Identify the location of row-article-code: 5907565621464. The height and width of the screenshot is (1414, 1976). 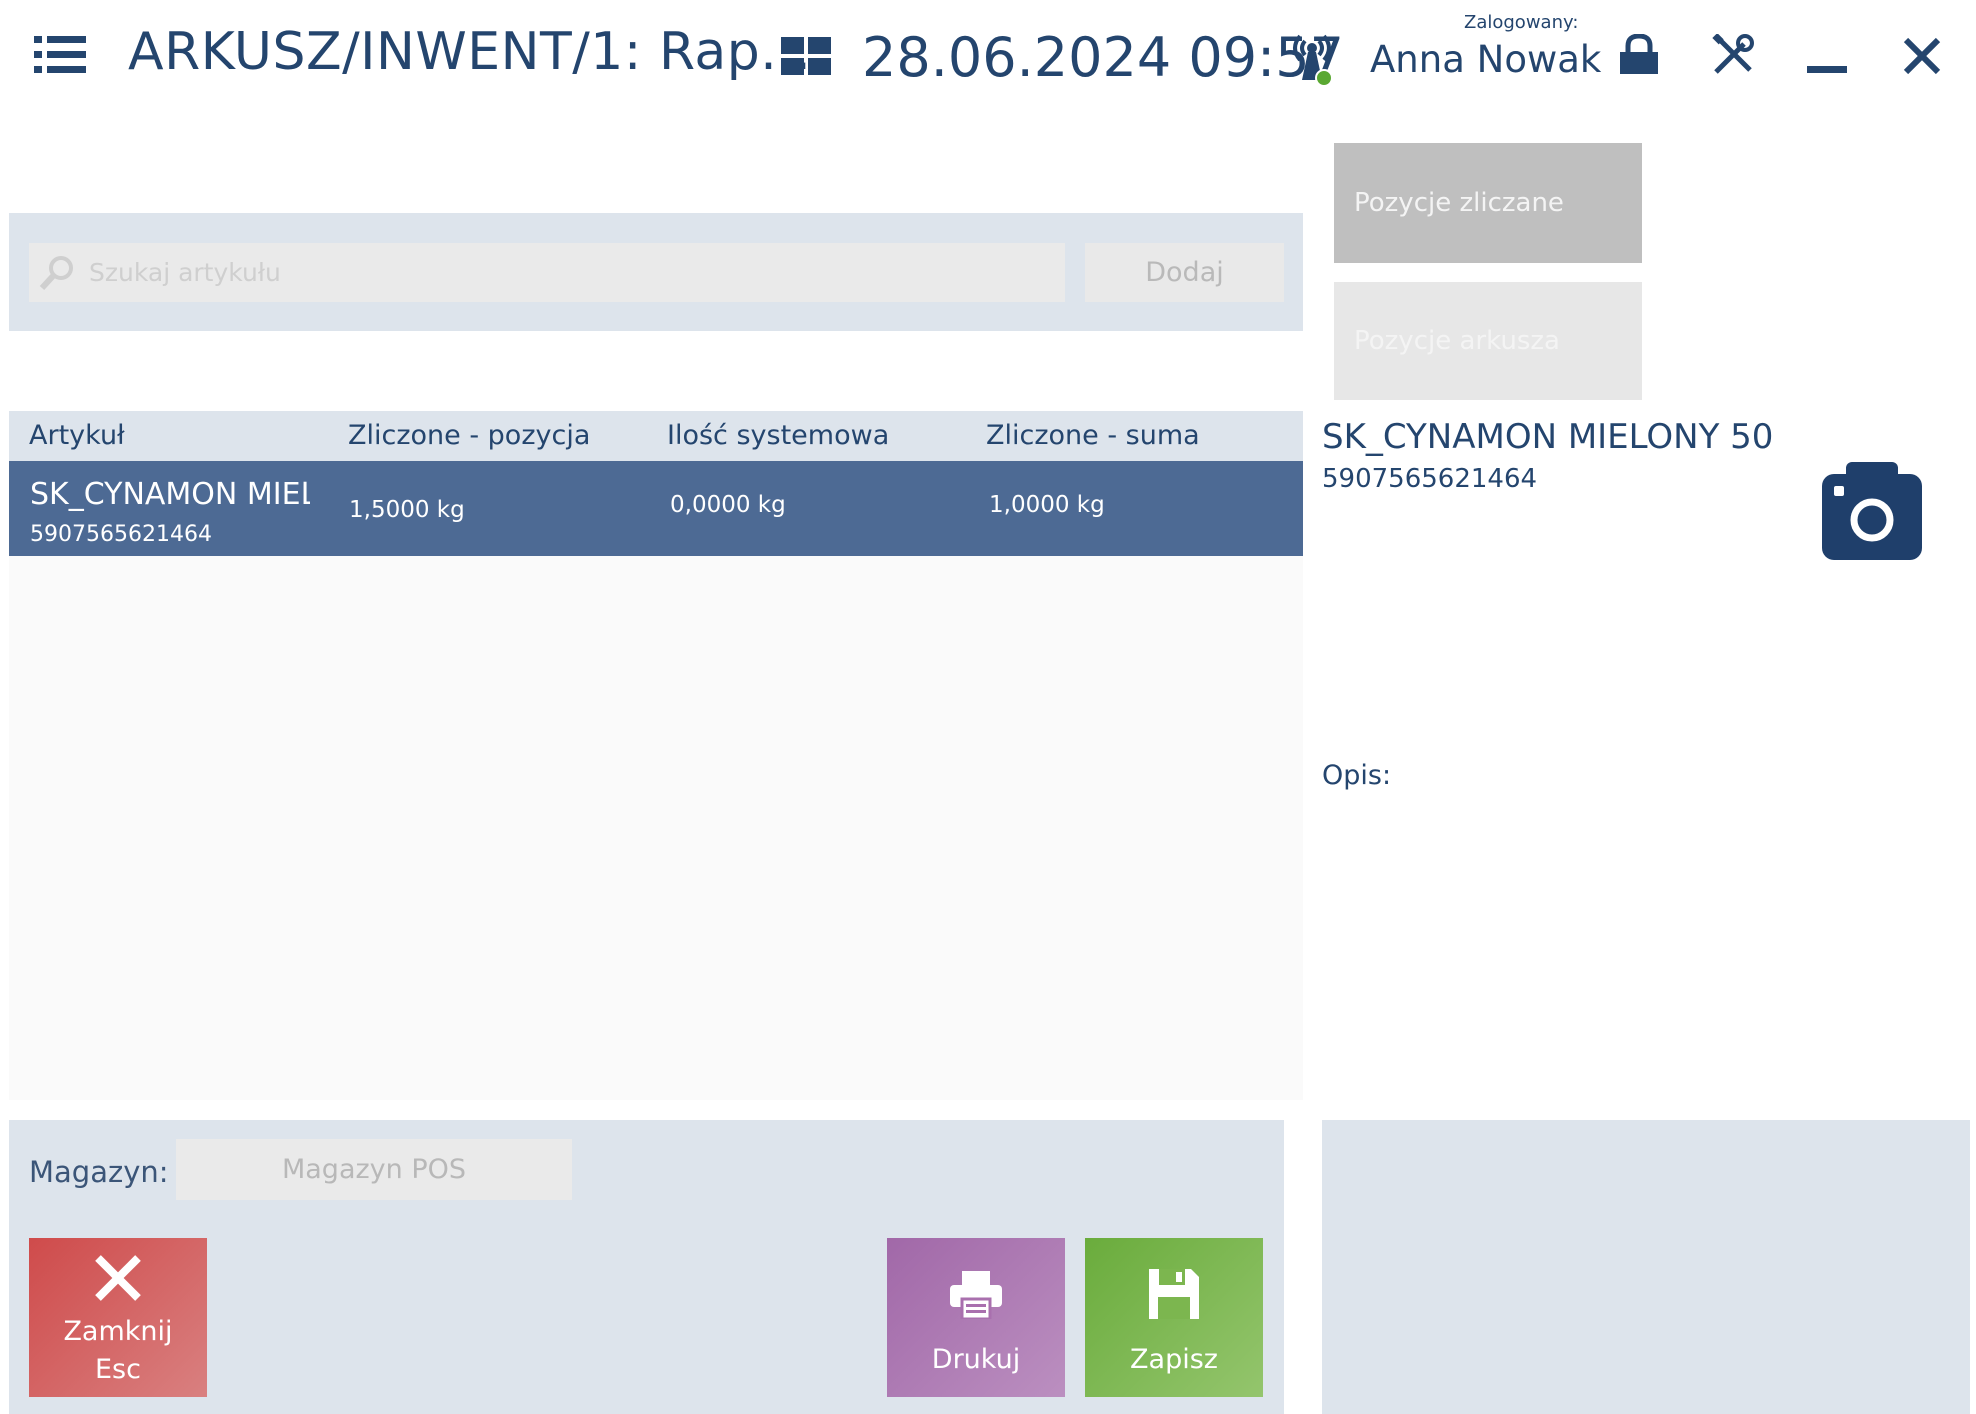
(121, 534).